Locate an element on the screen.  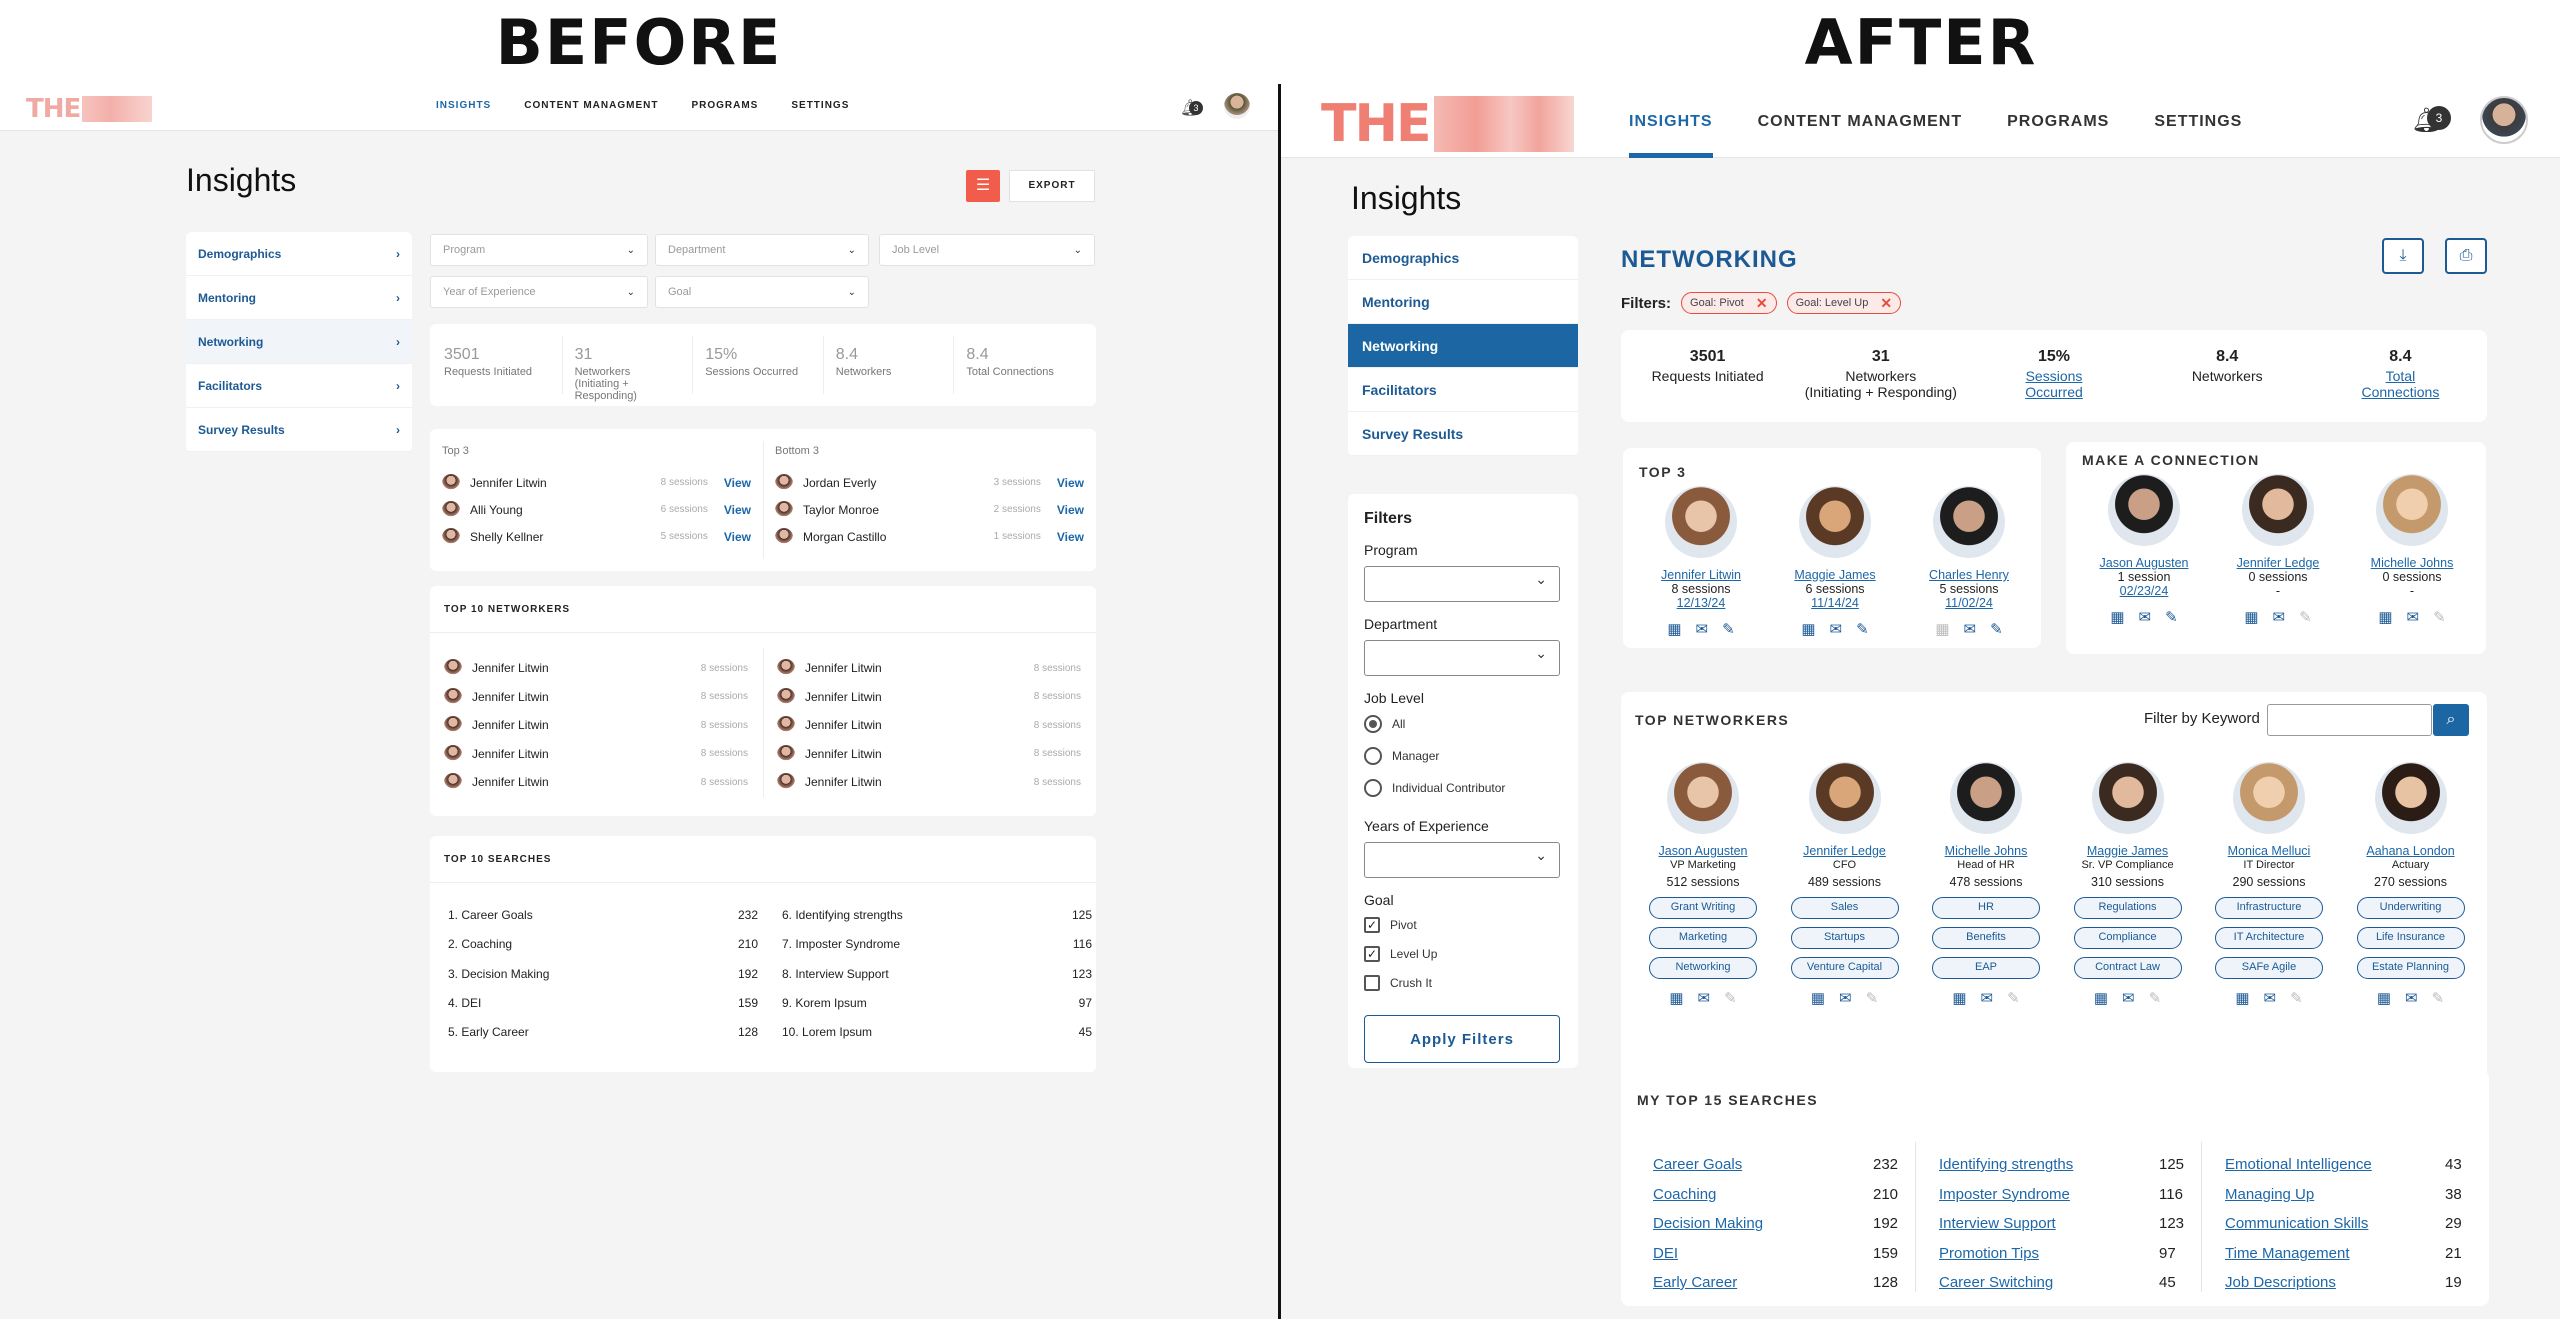
expertise-tag: Infrastructure is located at coordinates (2269, 908).